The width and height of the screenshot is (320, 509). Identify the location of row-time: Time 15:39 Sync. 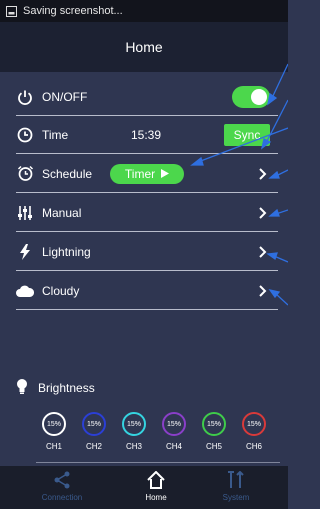
(147, 135).